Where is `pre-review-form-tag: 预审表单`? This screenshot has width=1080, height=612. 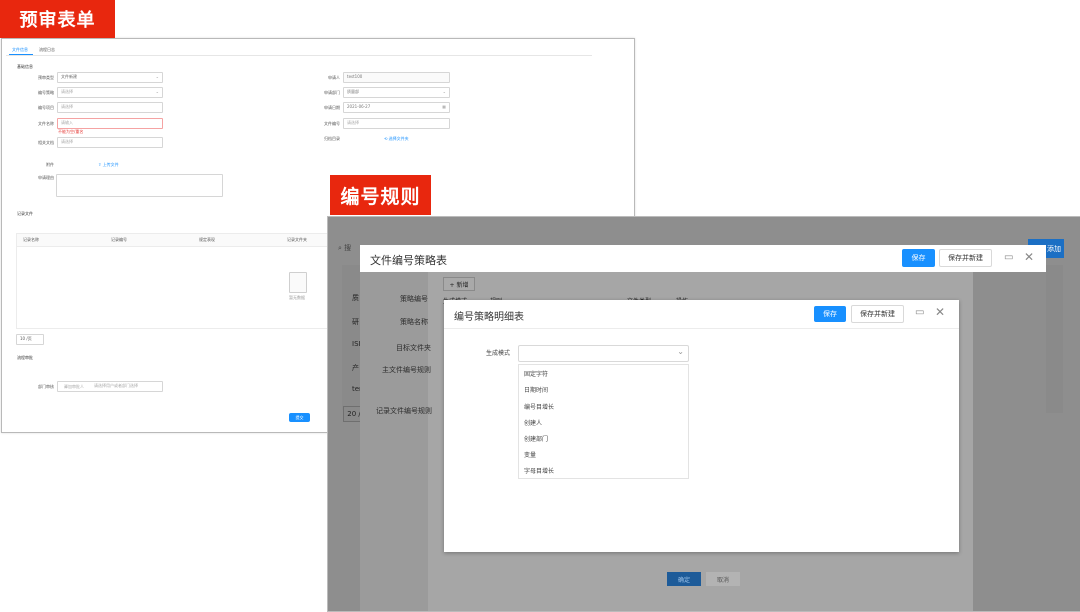
pre-review-form-tag: 预审表单 is located at coordinates (57, 19).